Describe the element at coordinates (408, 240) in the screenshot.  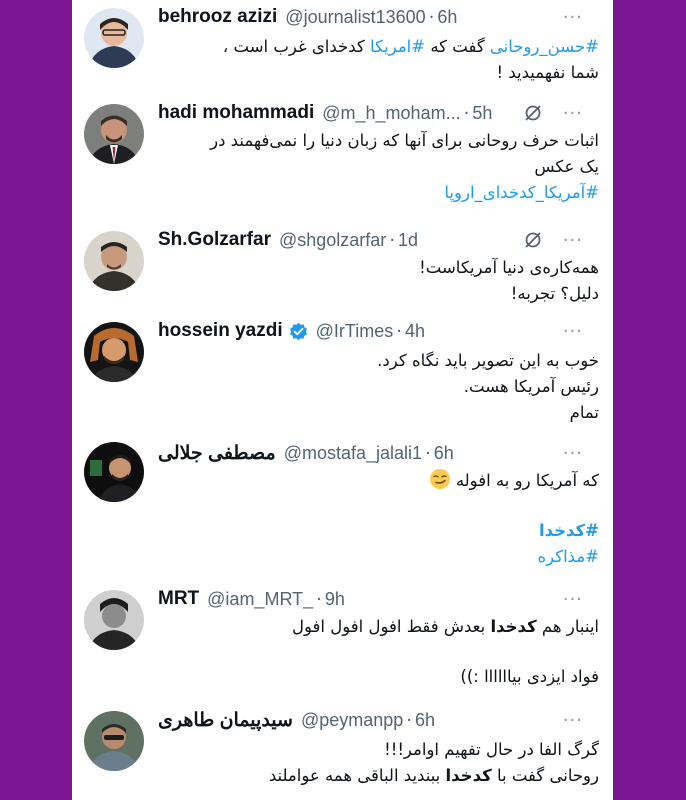
I see `timestamp: 1d` at that location.